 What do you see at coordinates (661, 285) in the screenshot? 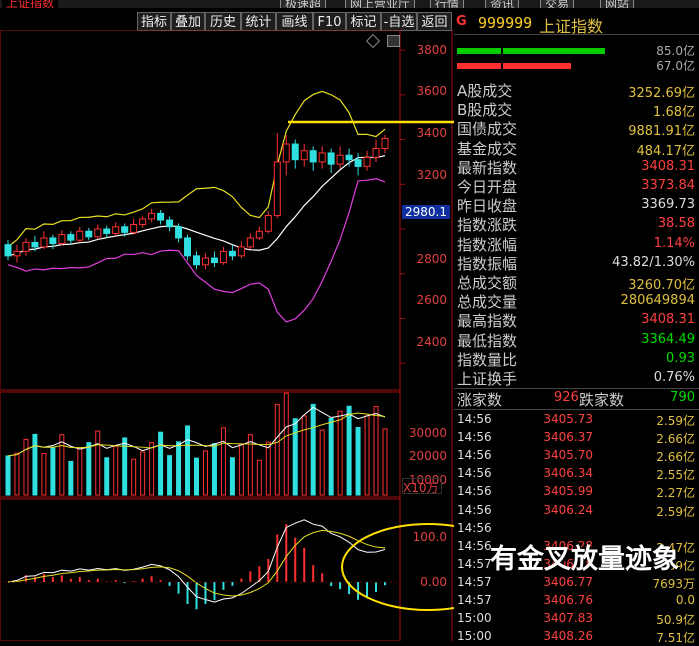
I see `stat-value: 3260.70亿` at bounding box center [661, 285].